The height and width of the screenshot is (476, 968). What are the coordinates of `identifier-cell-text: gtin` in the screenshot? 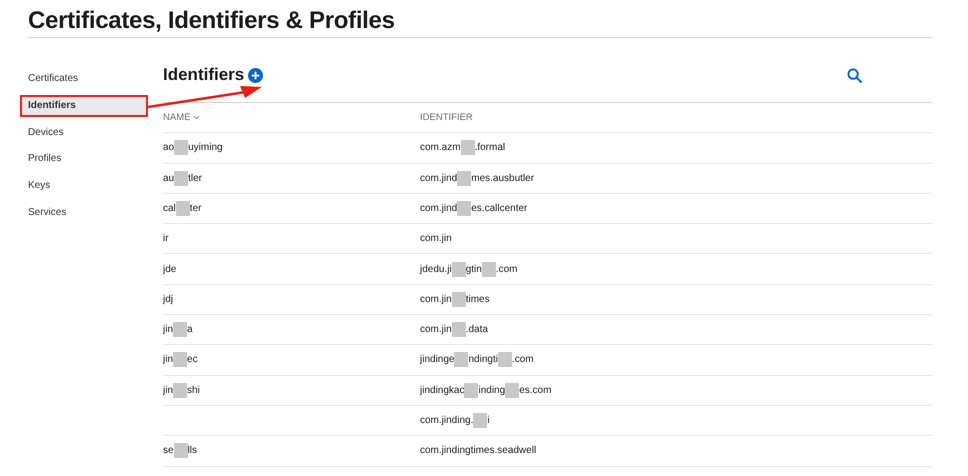 It's located at (474, 269).